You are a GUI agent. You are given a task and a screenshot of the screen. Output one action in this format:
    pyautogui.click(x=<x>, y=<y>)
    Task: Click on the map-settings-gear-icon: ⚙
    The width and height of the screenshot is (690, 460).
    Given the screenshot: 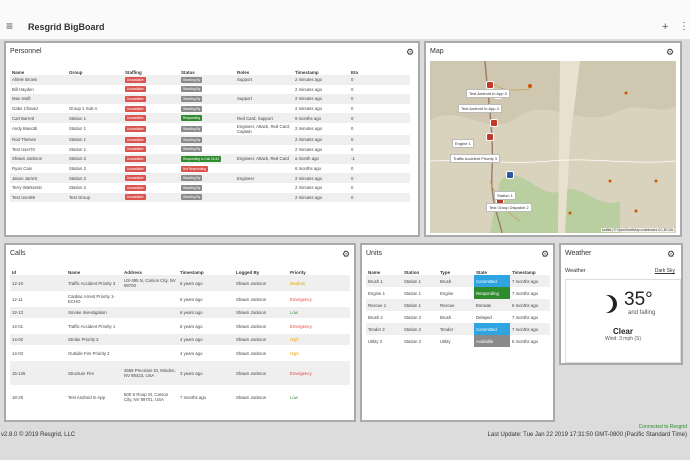 What is the action you would take?
    pyautogui.click(x=670, y=52)
    